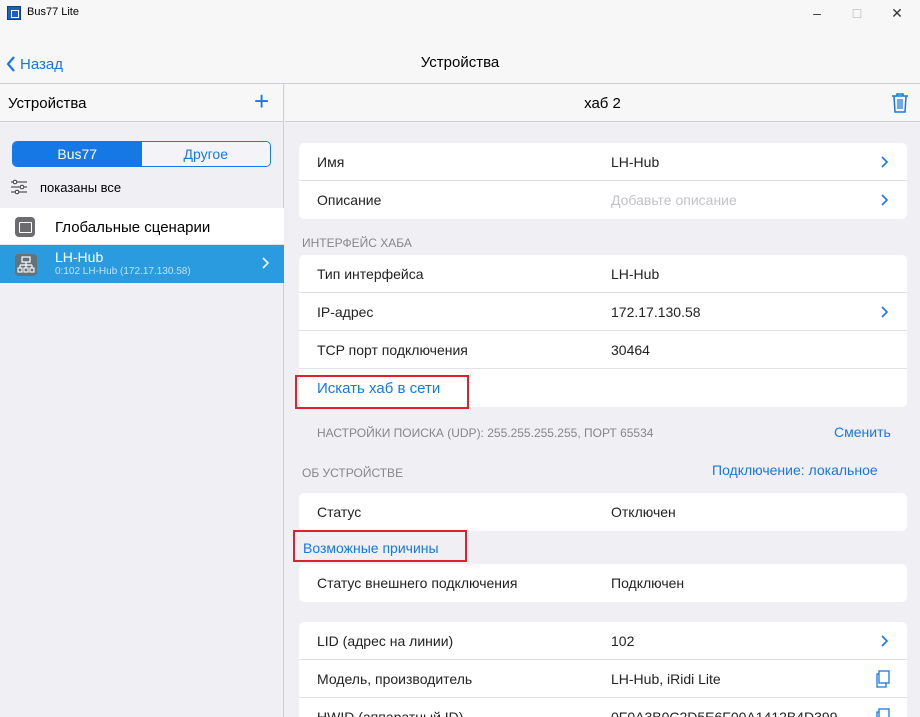 The image size is (920, 717). What do you see at coordinates (133, 227) in the screenshot?
I see `list-item-label: Глобальные сценарии` at bounding box center [133, 227].